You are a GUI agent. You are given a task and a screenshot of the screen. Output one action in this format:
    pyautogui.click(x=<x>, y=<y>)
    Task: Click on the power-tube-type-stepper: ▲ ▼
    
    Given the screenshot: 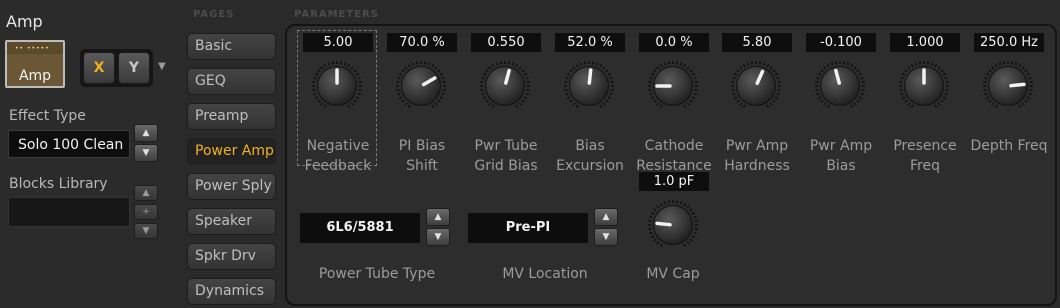 What is the action you would take?
    pyautogui.click(x=438, y=228)
    